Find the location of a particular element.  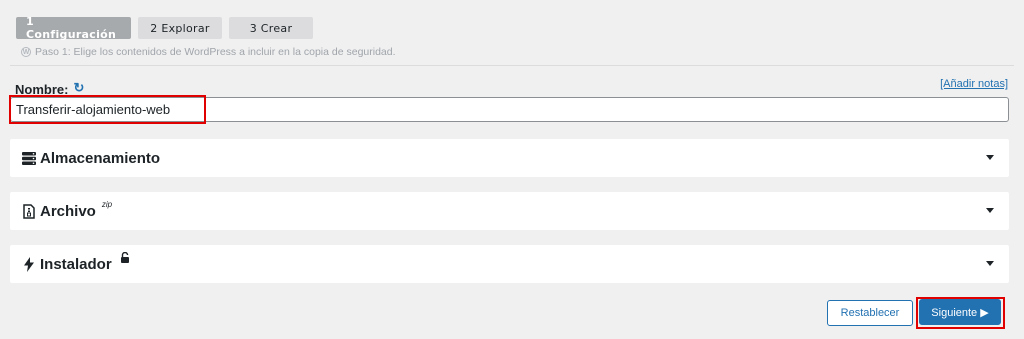

panel-label-archivo: Archivo is located at coordinates (68, 211).